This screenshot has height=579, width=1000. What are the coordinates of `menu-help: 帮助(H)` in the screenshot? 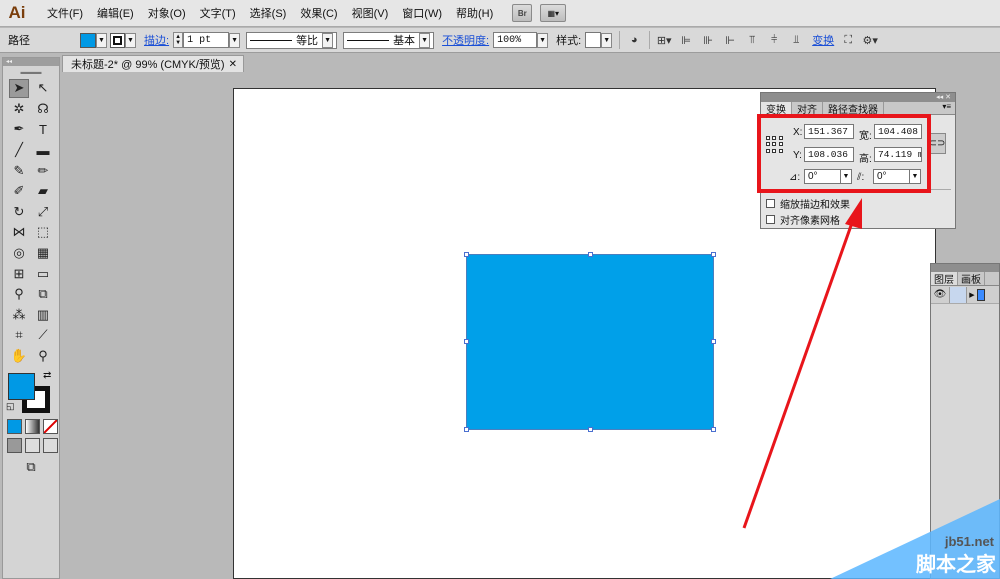 It's located at (474, 13).